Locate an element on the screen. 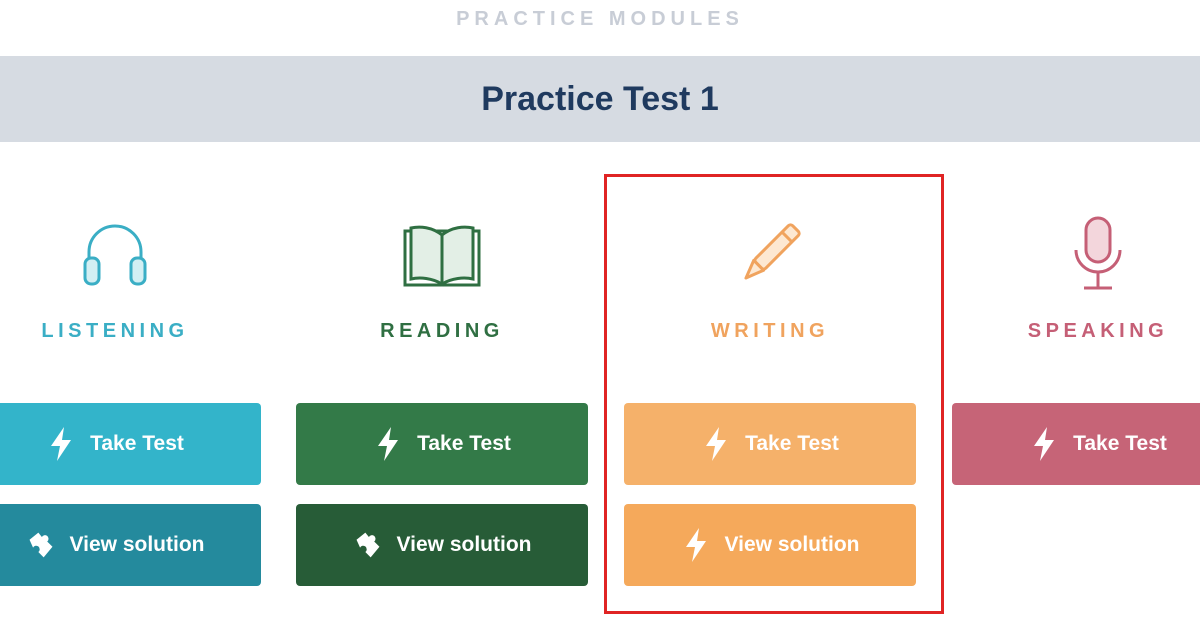 The image size is (1200, 630). page-title: Practice Test 1 is located at coordinates (600, 98).